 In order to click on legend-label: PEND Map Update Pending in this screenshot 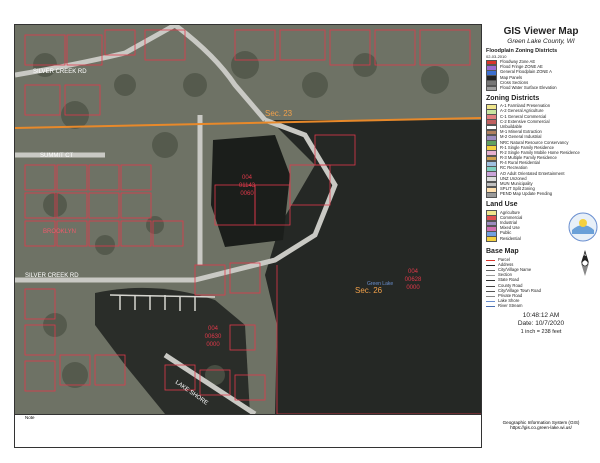, I will do `click(526, 194)`.